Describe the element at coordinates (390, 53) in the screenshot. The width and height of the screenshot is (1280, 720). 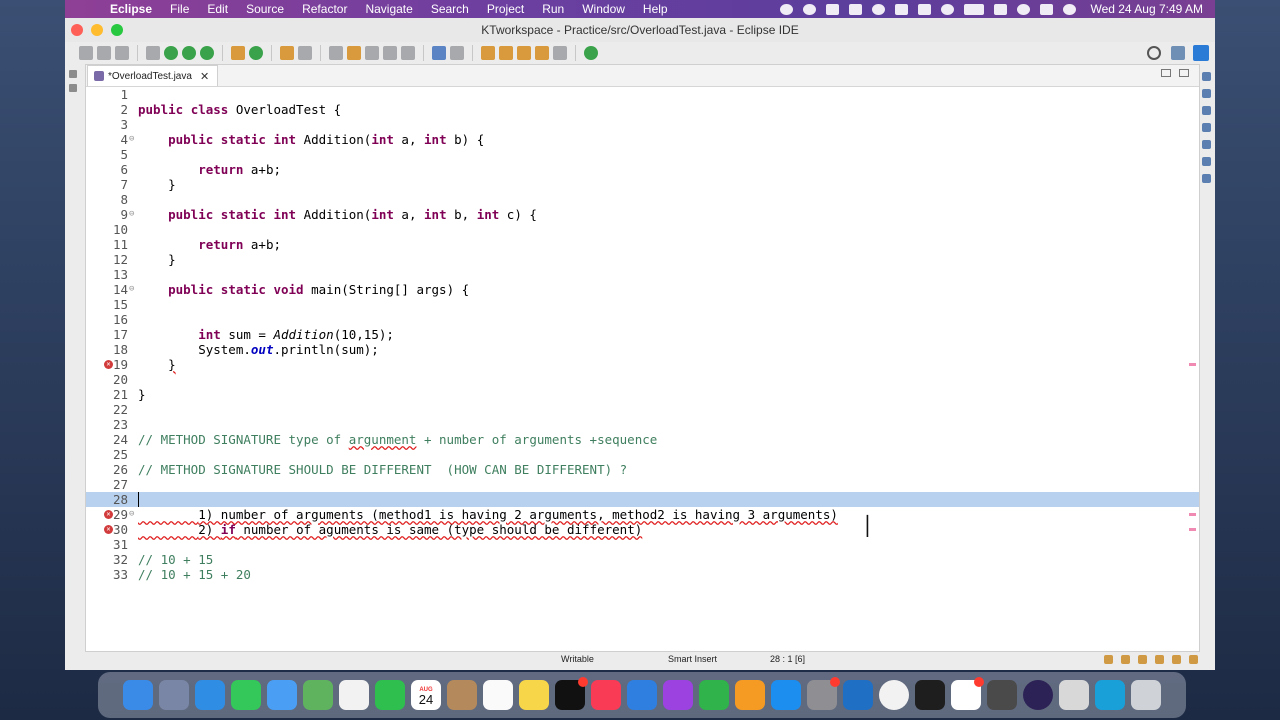
I see `toggle-whitespace-icon` at that location.